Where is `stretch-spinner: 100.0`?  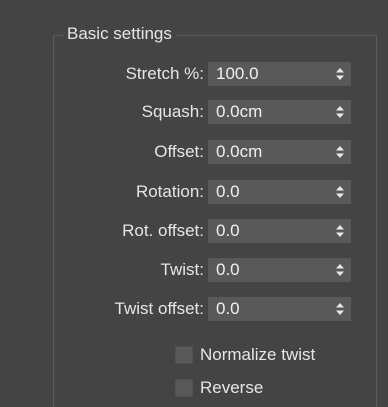 stretch-spinner: 100.0 is located at coordinates (279, 74).